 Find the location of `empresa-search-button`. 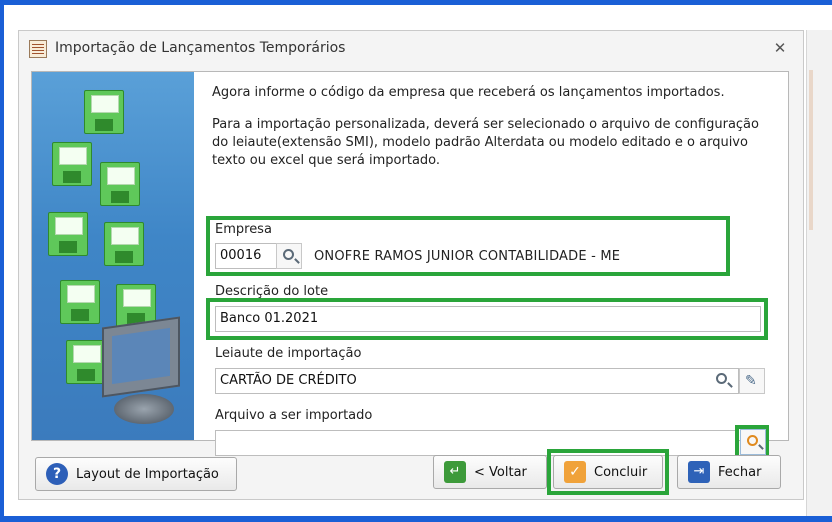

empresa-search-button is located at coordinates (289, 256).